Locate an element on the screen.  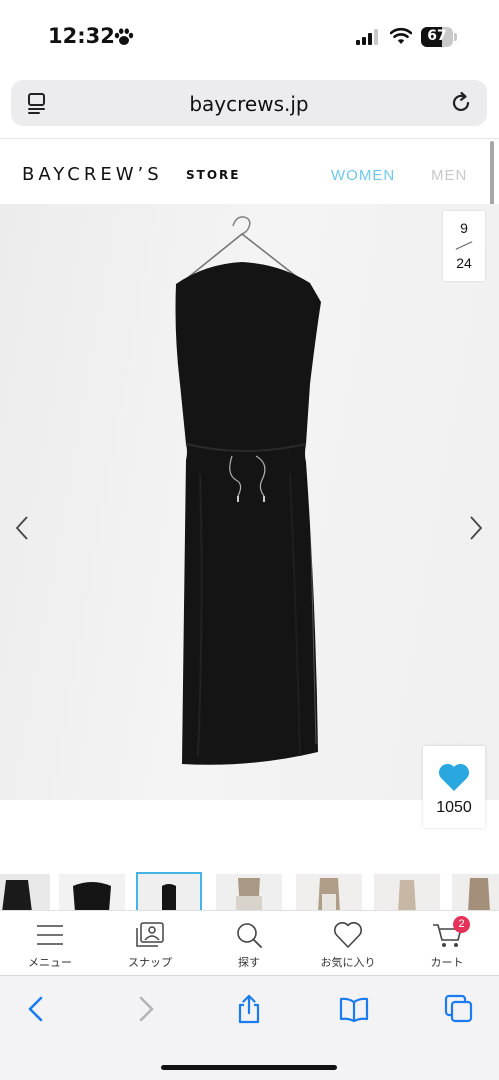
nav-favorites: お気に入り is located at coordinates (348, 942).